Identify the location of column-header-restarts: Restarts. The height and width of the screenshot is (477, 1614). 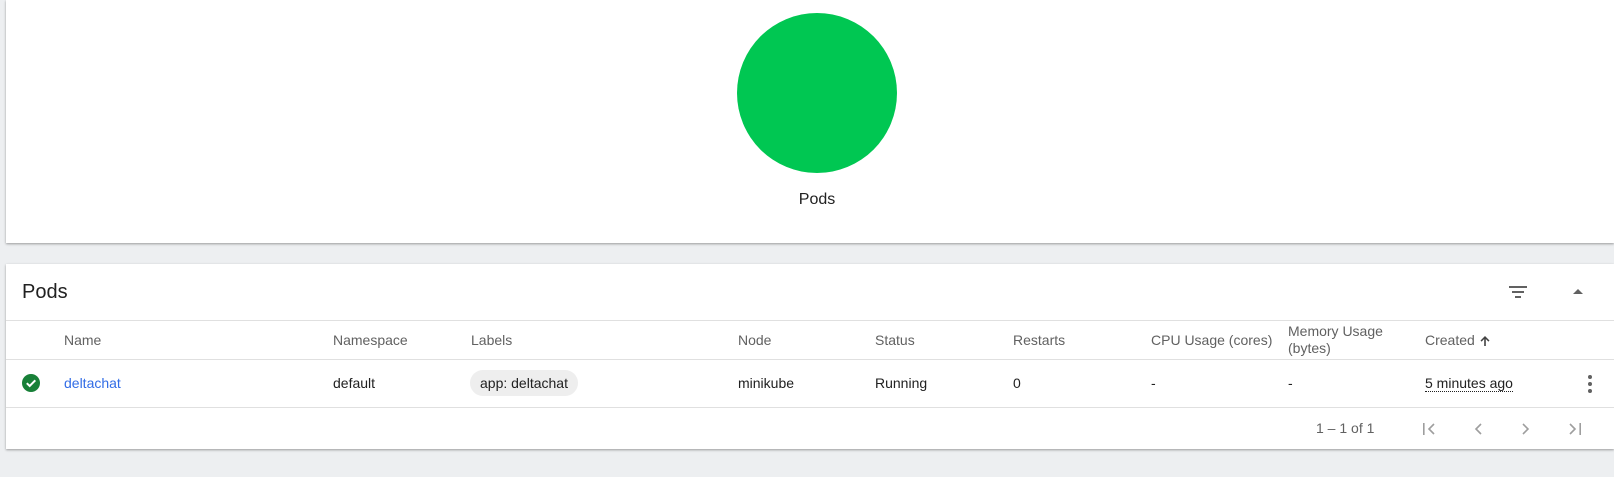
(1039, 340).